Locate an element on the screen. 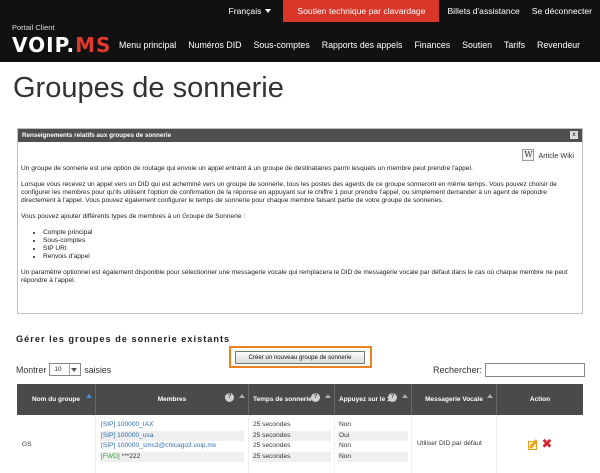 Image resolution: width=600 pixels, height=473 pixels. search-input is located at coordinates (535, 370).